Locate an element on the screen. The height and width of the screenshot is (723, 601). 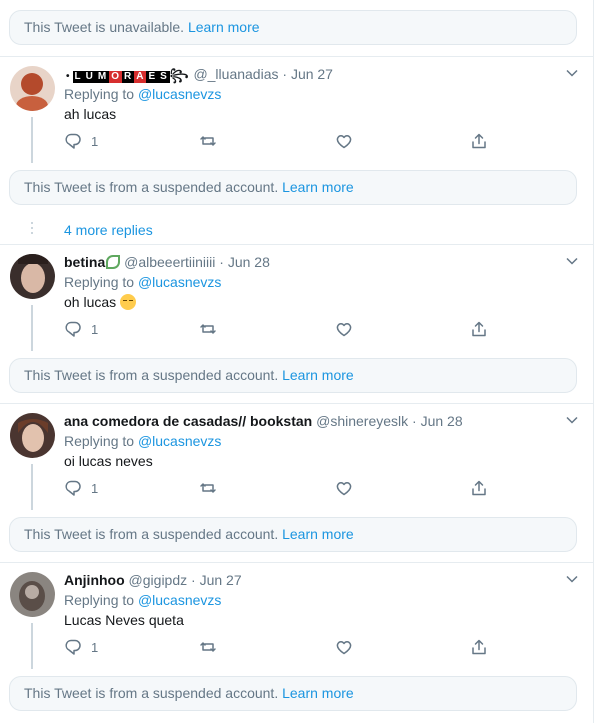
user-handle: @_lluanadias is located at coordinates (235, 74).